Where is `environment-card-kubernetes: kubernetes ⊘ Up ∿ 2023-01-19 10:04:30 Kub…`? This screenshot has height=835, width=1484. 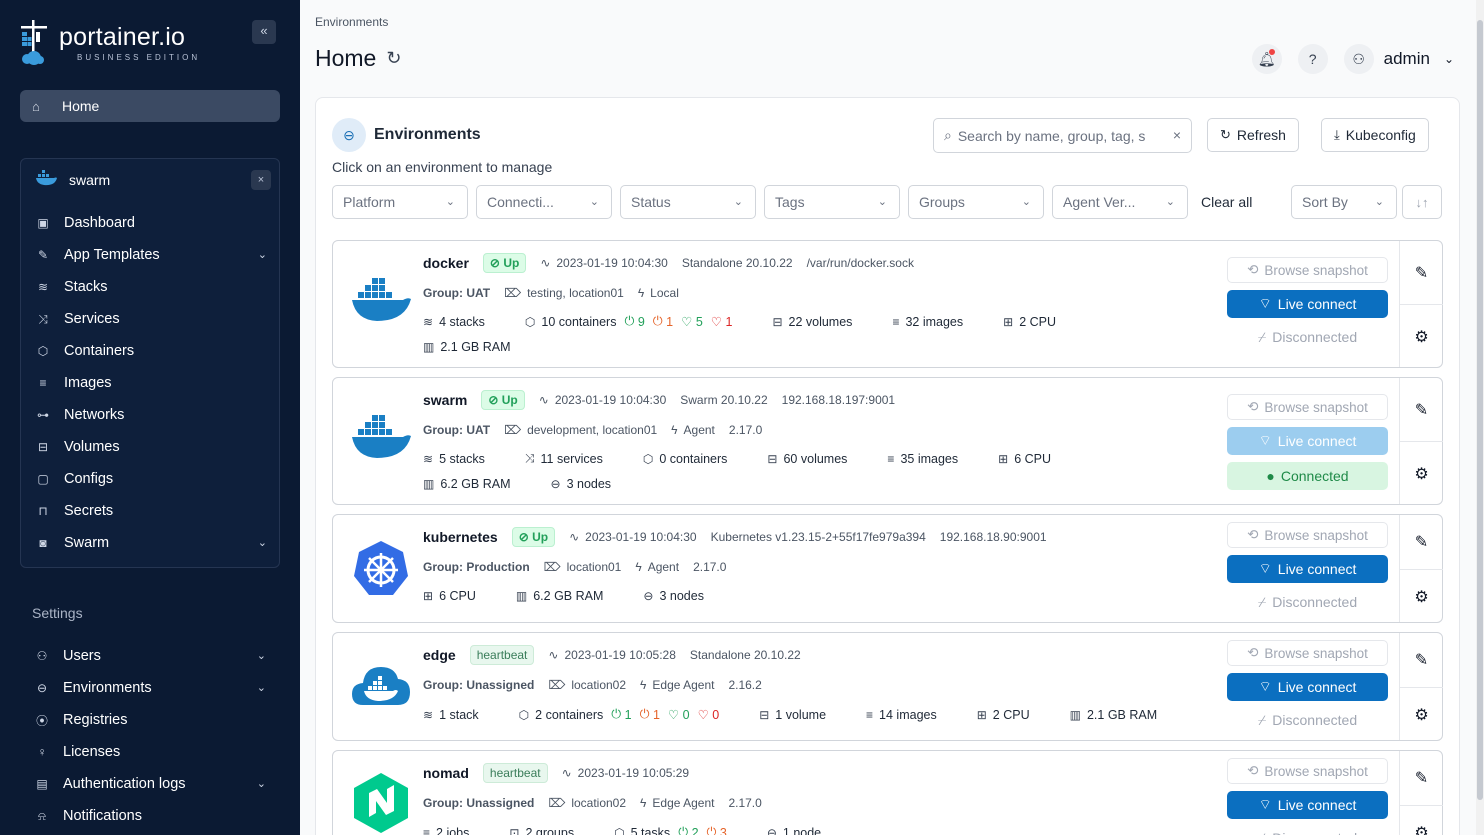 environment-card-kubernetes: kubernetes ⊘ Up ∿ 2023-01-19 10:04:30 Kub… is located at coordinates (887, 568).